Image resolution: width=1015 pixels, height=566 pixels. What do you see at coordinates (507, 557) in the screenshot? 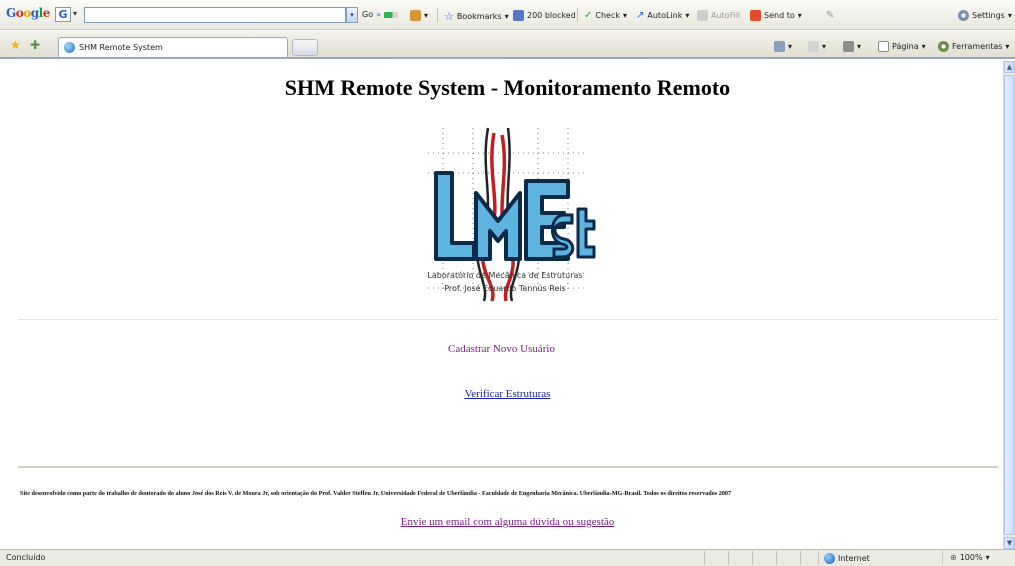
I see `status-bar: Concluído Internet ⊕ 100% ▾` at bounding box center [507, 557].